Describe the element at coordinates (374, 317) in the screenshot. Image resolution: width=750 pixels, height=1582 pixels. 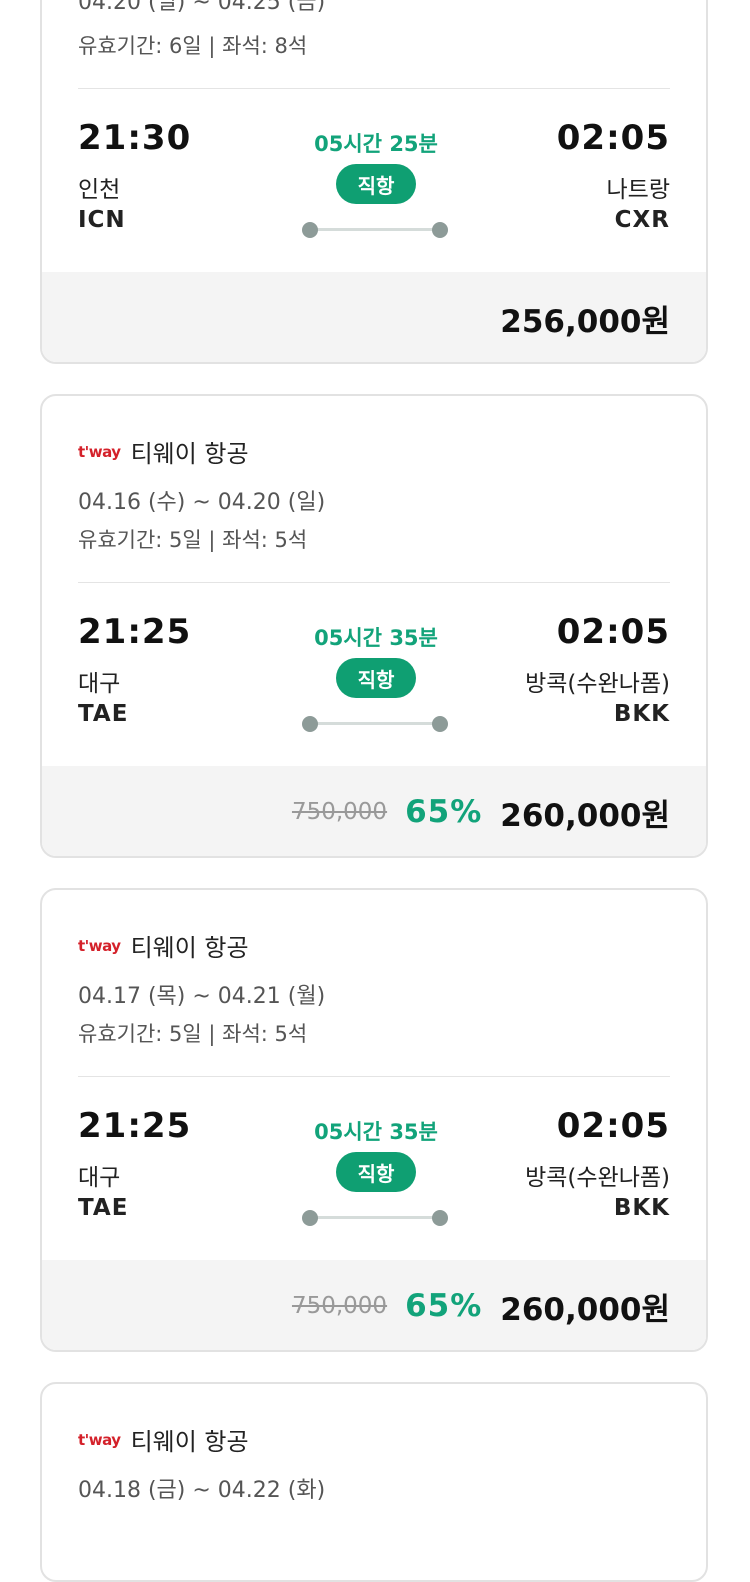
I see `price-bar: 256,000원` at that location.